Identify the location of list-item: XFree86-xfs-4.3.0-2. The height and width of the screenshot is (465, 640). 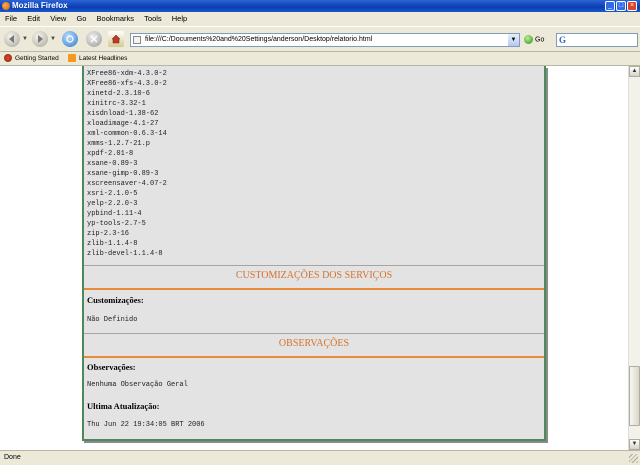
(127, 84).